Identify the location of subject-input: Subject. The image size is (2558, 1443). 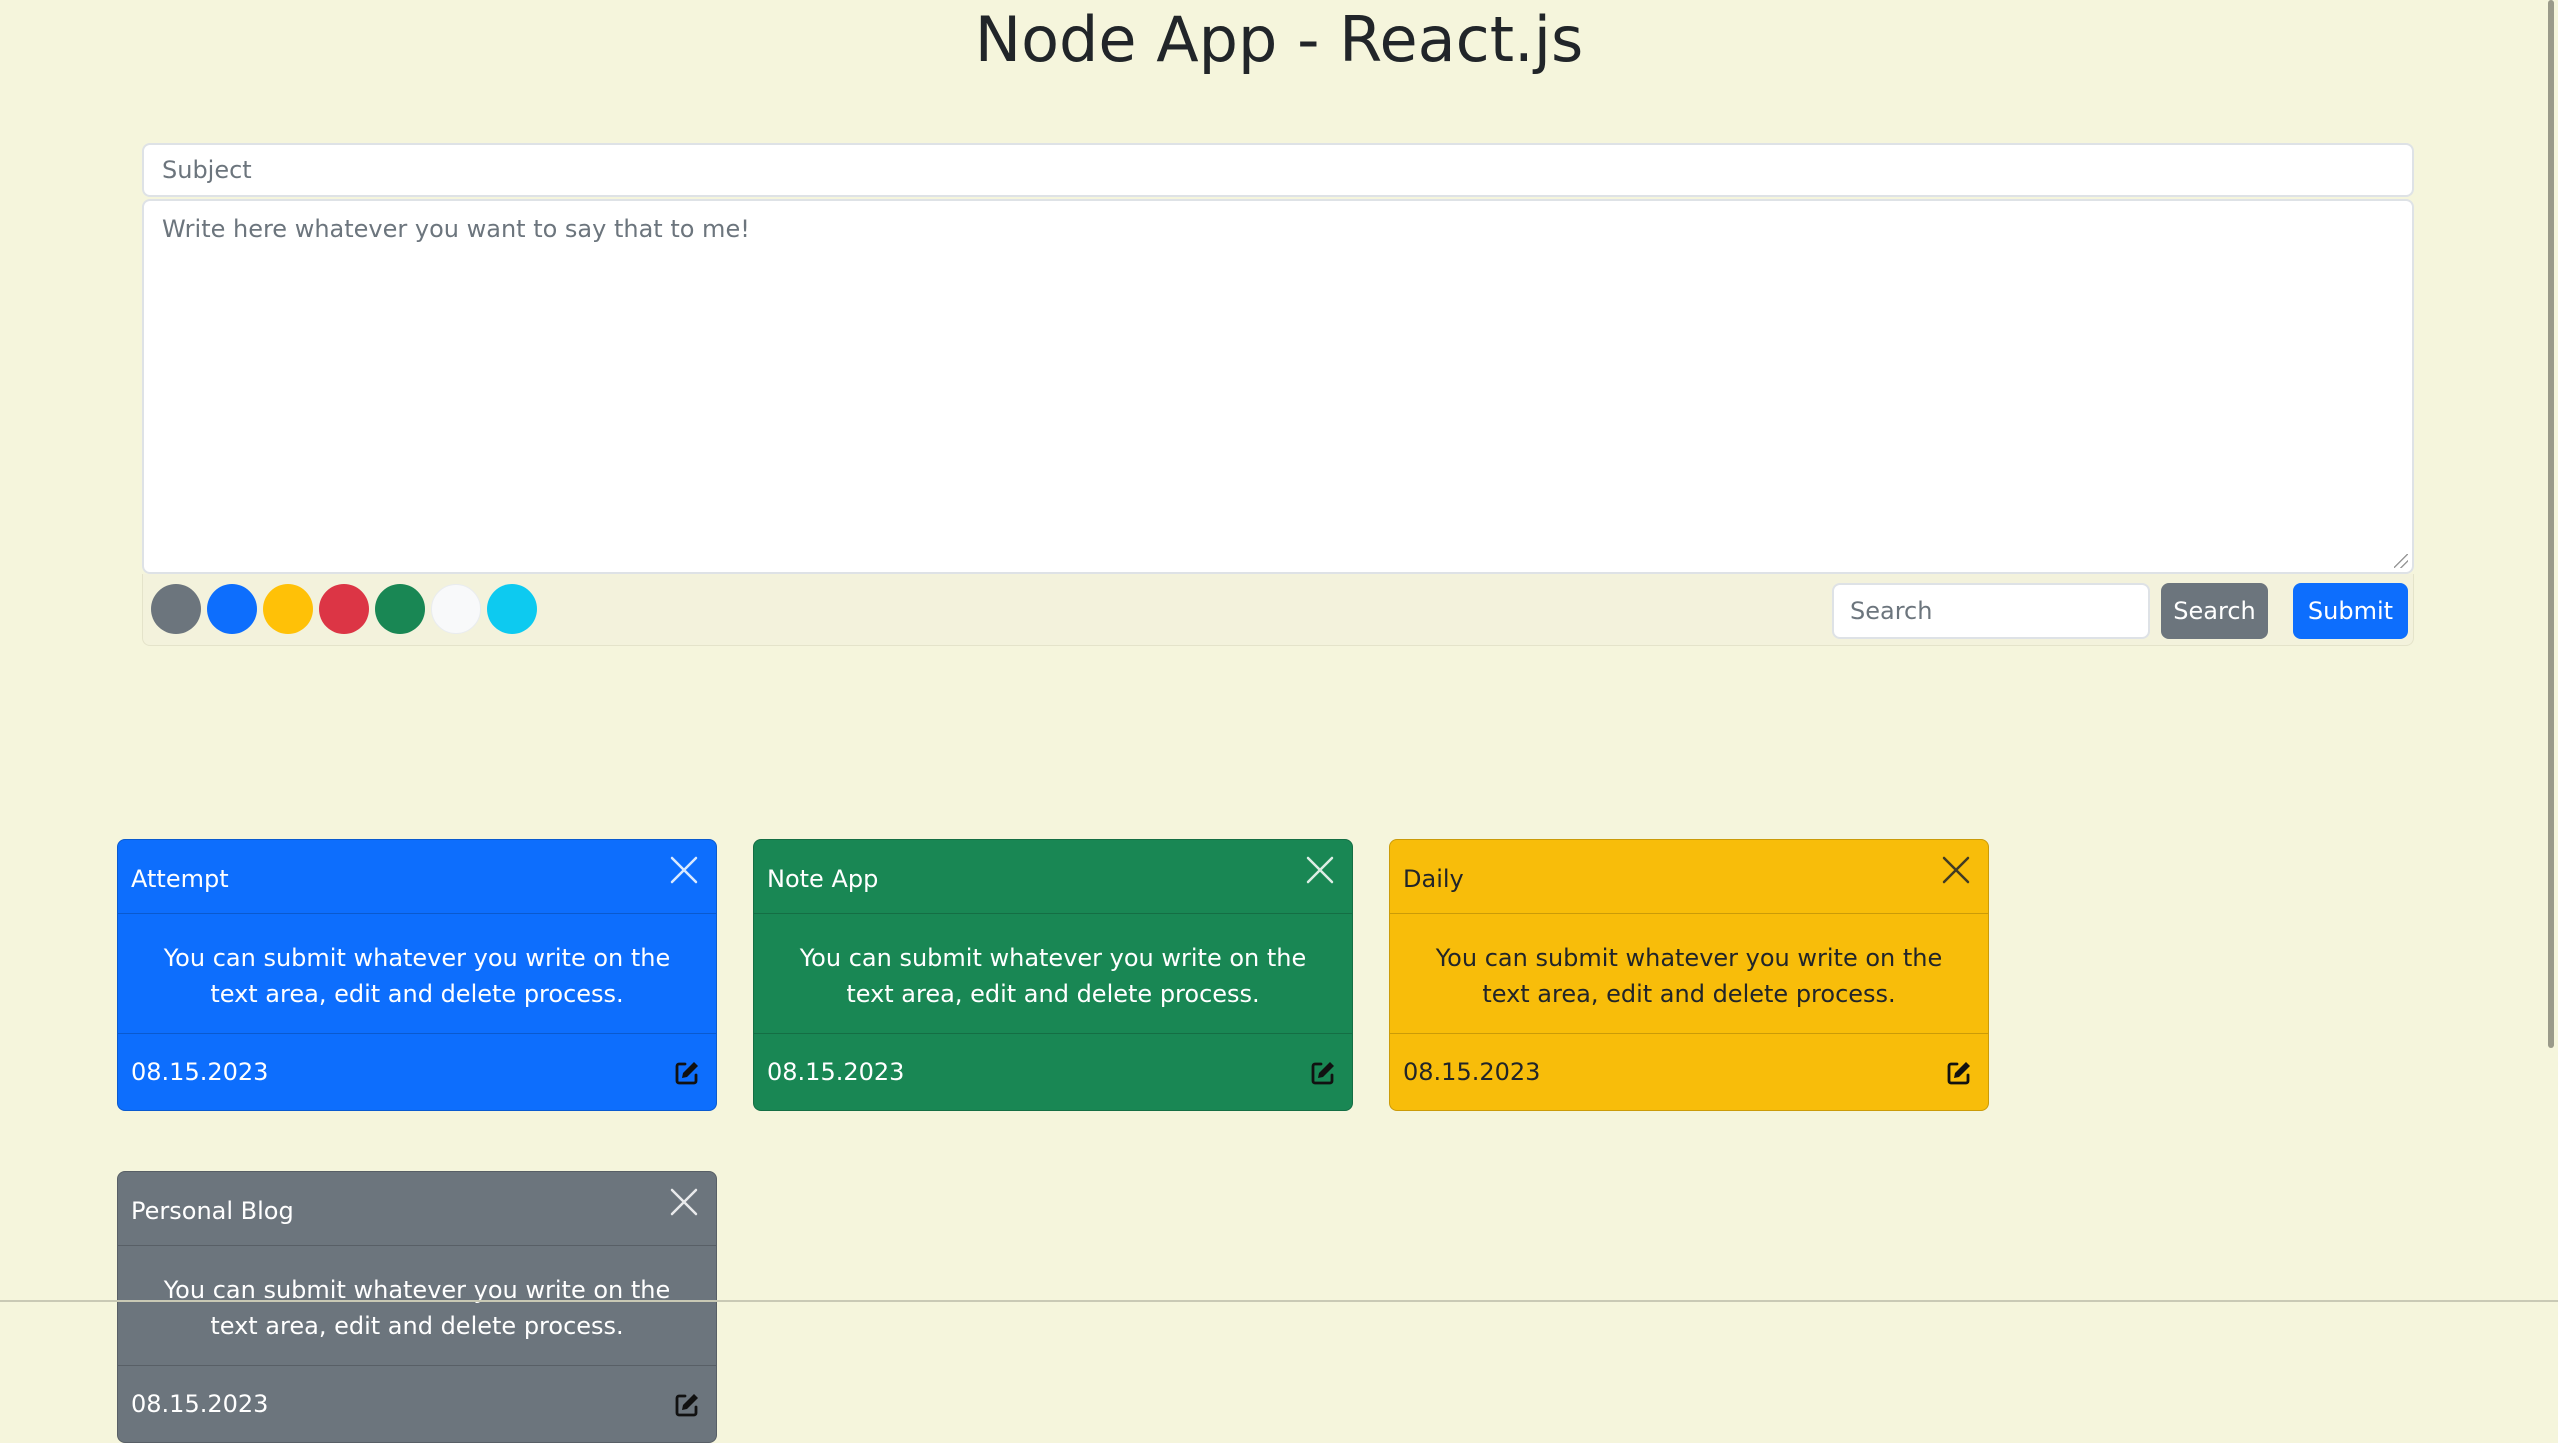
(1278, 170).